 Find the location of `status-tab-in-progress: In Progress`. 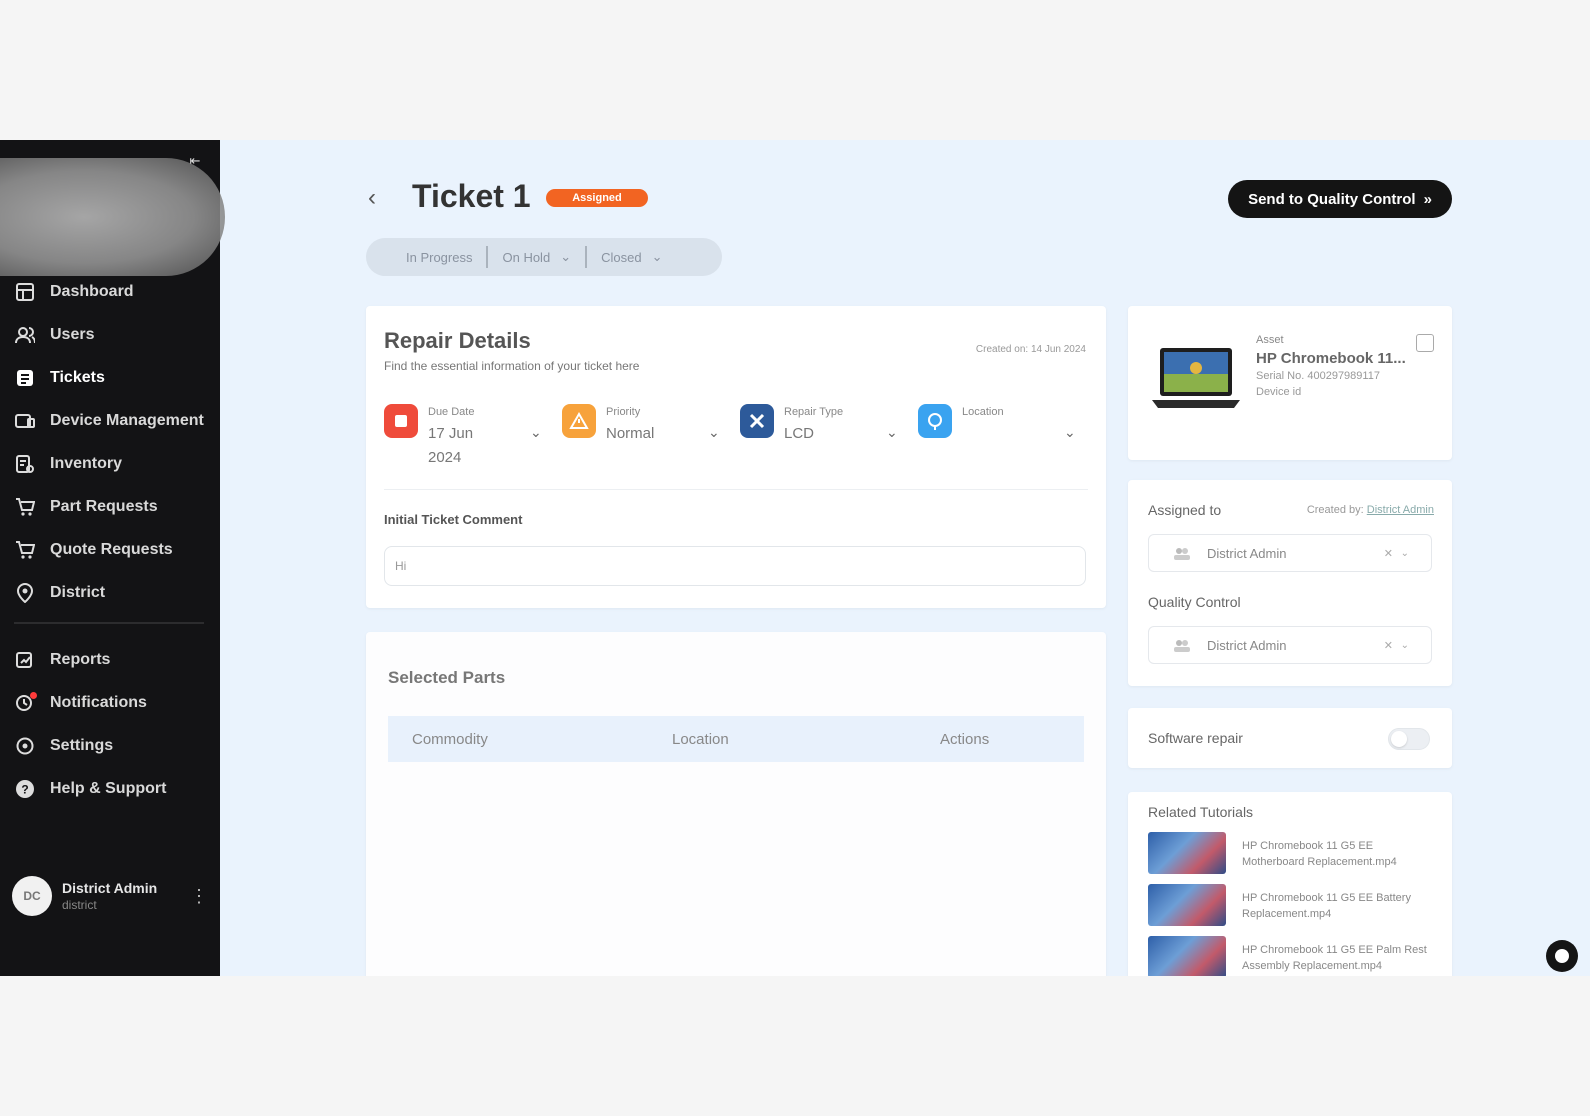

status-tab-in-progress: In Progress is located at coordinates (439, 257).